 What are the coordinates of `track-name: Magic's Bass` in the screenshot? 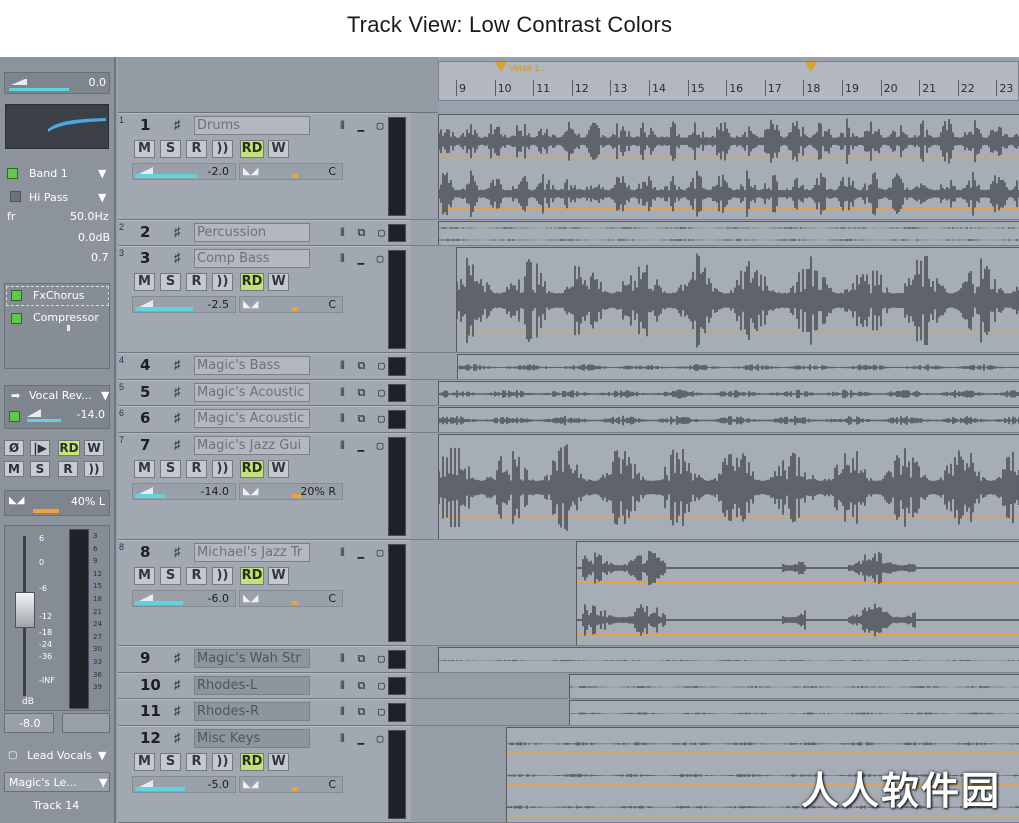 It's located at (252, 365).